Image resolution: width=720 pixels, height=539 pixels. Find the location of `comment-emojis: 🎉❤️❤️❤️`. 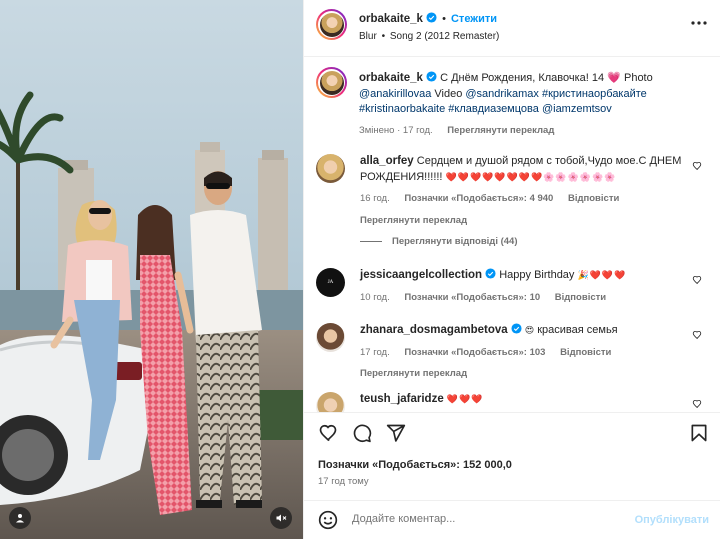

comment-emojis: 🎉❤️❤️❤️ is located at coordinates (602, 275).